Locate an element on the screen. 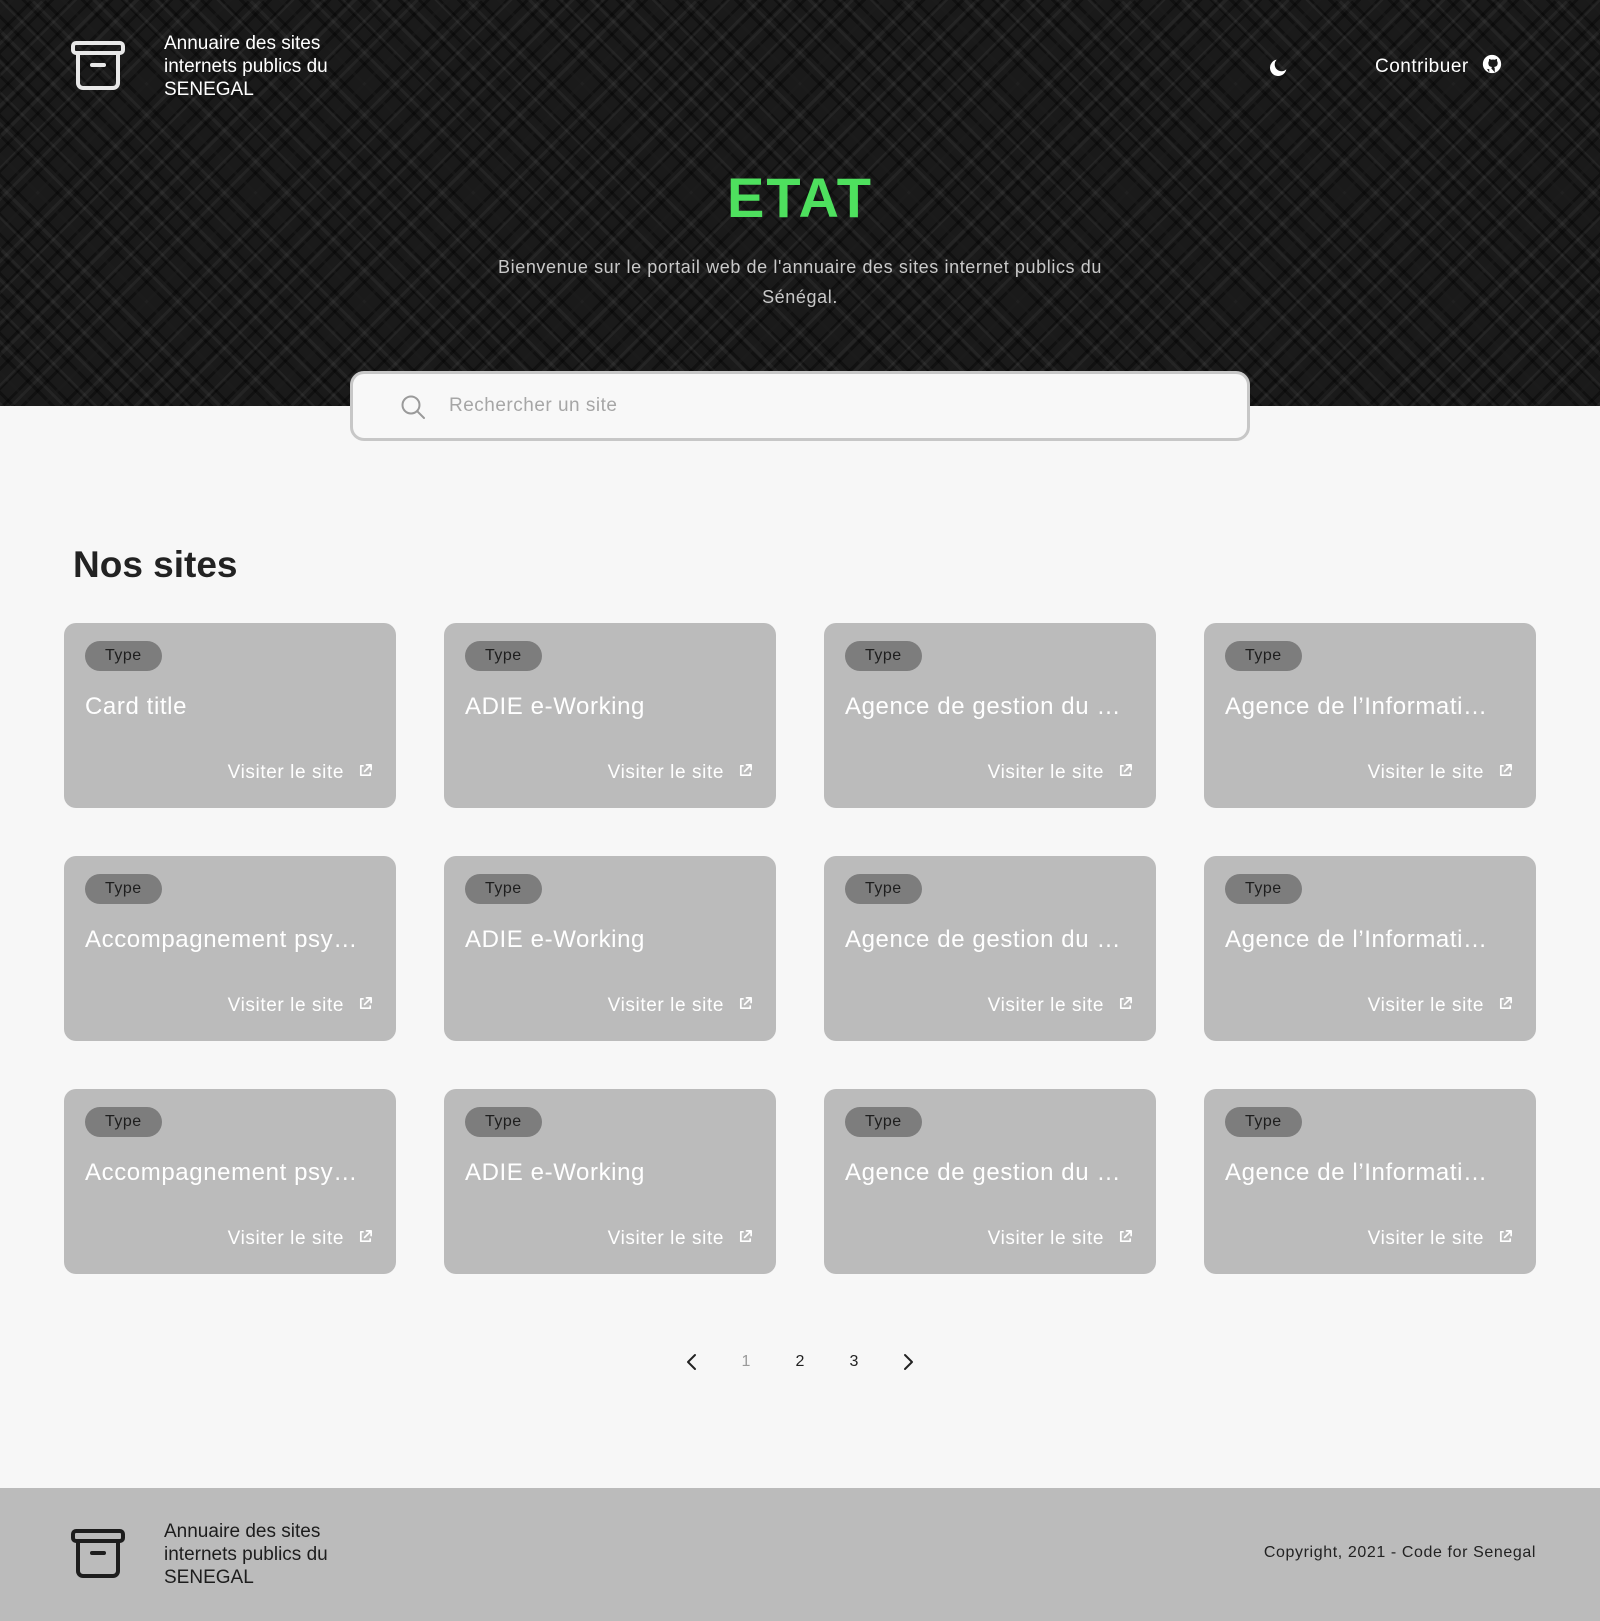 The height and width of the screenshot is (1621, 1600). hero-title: ETAT is located at coordinates (800, 197).